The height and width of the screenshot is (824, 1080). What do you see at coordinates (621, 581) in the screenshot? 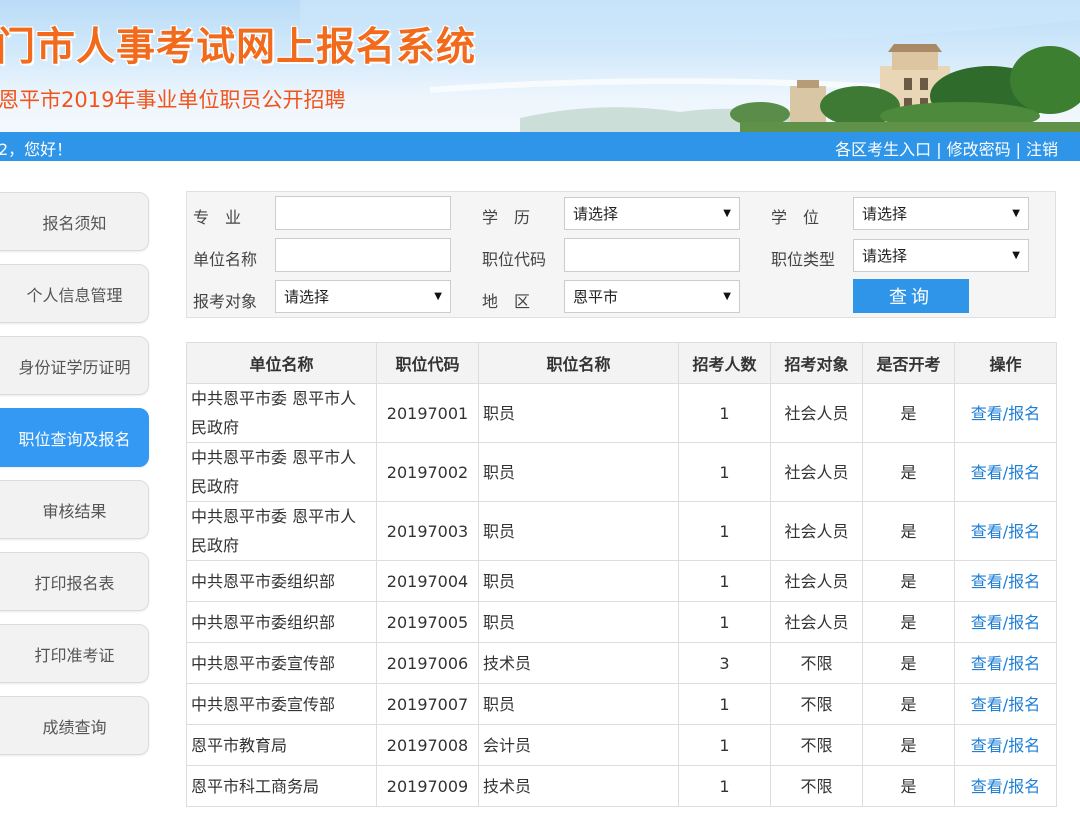
I see `table-row: 中共恩平市委组织部 20197004 职员 1 社会人员 是 查看/报名` at bounding box center [621, 581].